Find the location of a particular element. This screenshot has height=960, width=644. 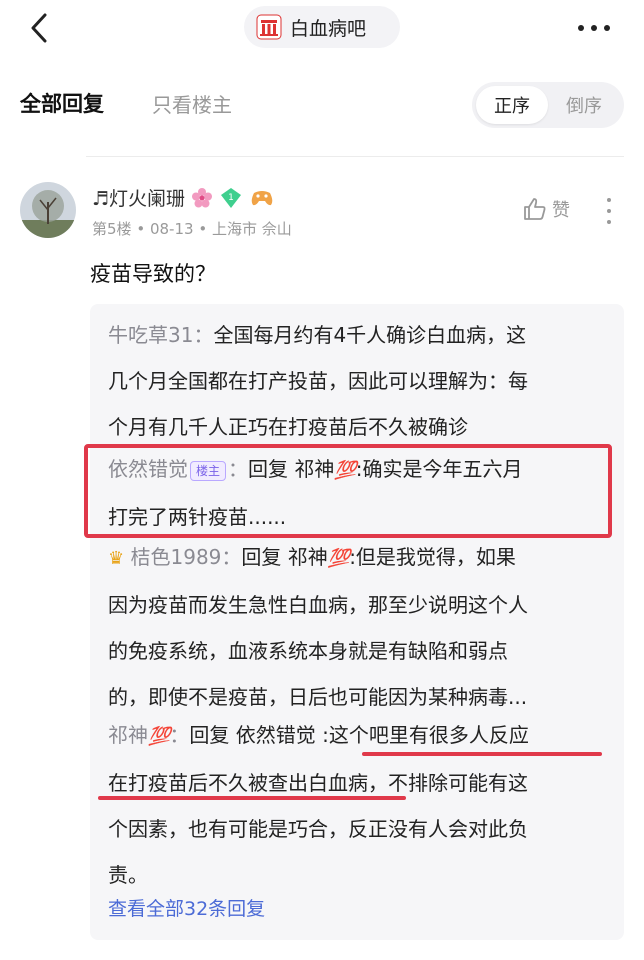

game-controller-icon is located at coordinates (262, 197).